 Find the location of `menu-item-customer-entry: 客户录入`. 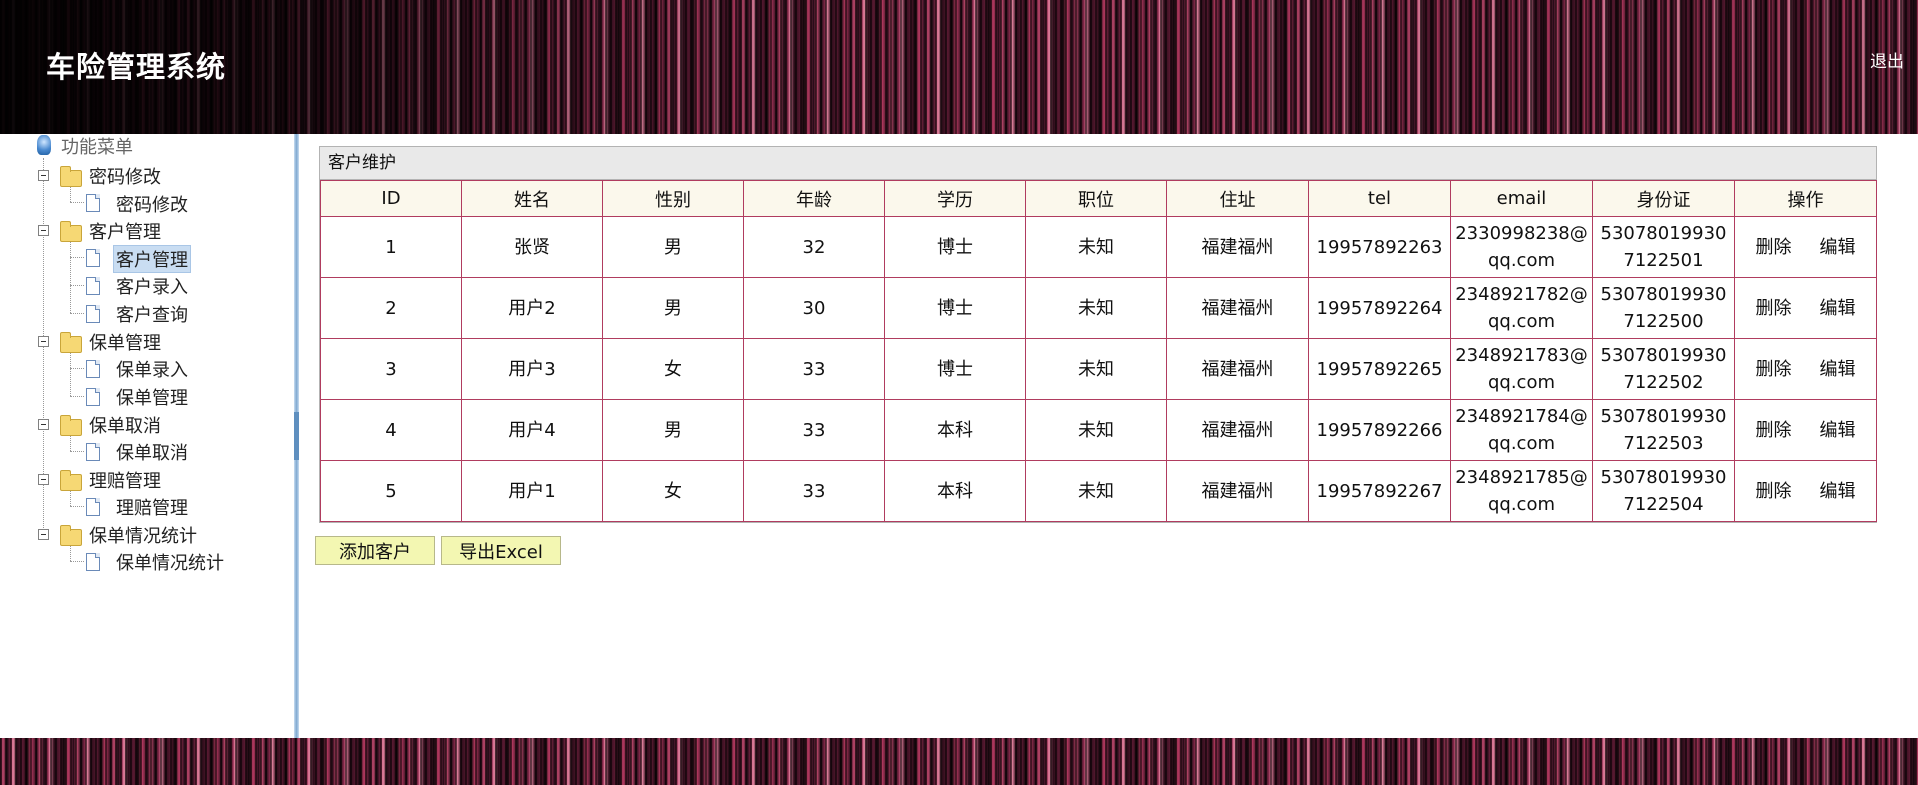

menu-item-customer-entry: 客户录入 is located at coordinates (152, 286).